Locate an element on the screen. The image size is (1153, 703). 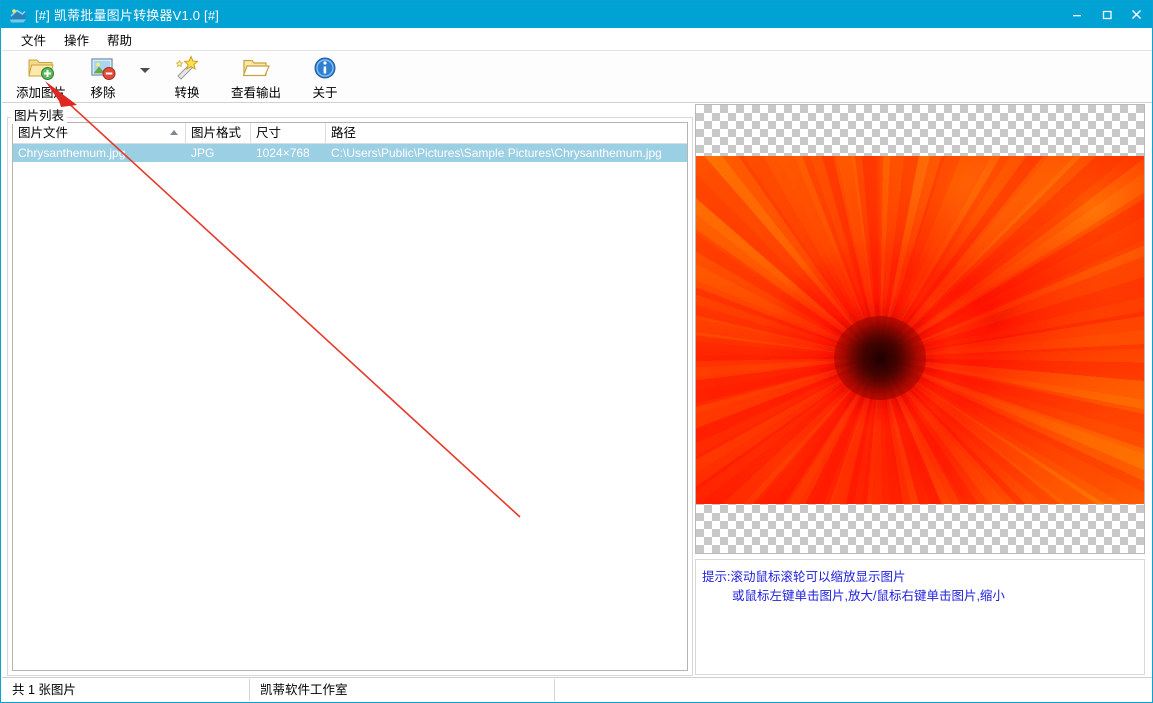
image-list-header: 图片文件 图片格式 尺寸 路径 is located at coordinates (350, 133).